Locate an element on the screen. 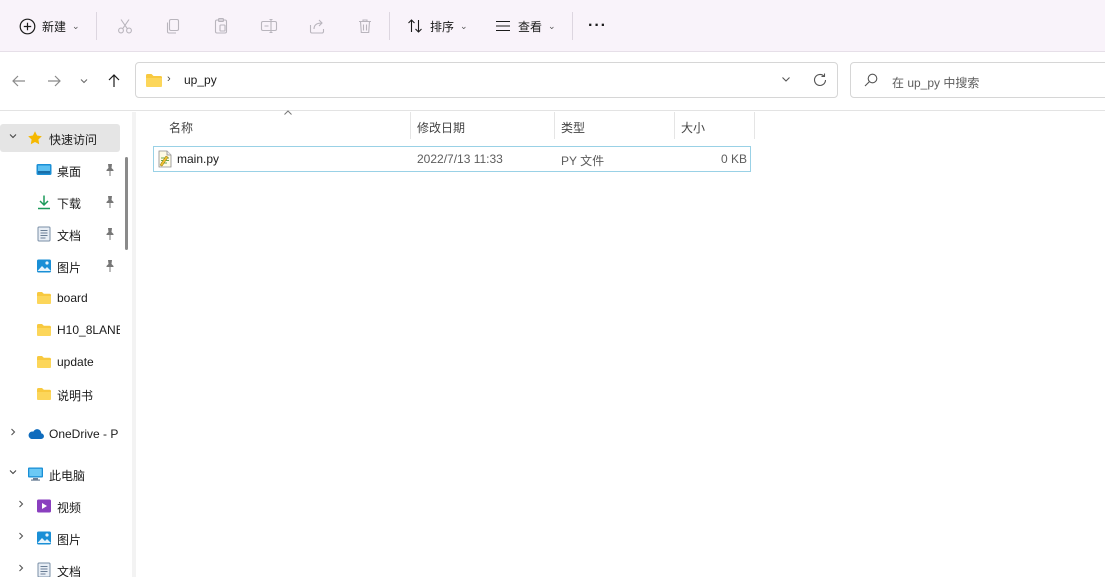 The image size is (1105, 577). chevron-down-icon: ⌄ is located at coordinates (76, 25).